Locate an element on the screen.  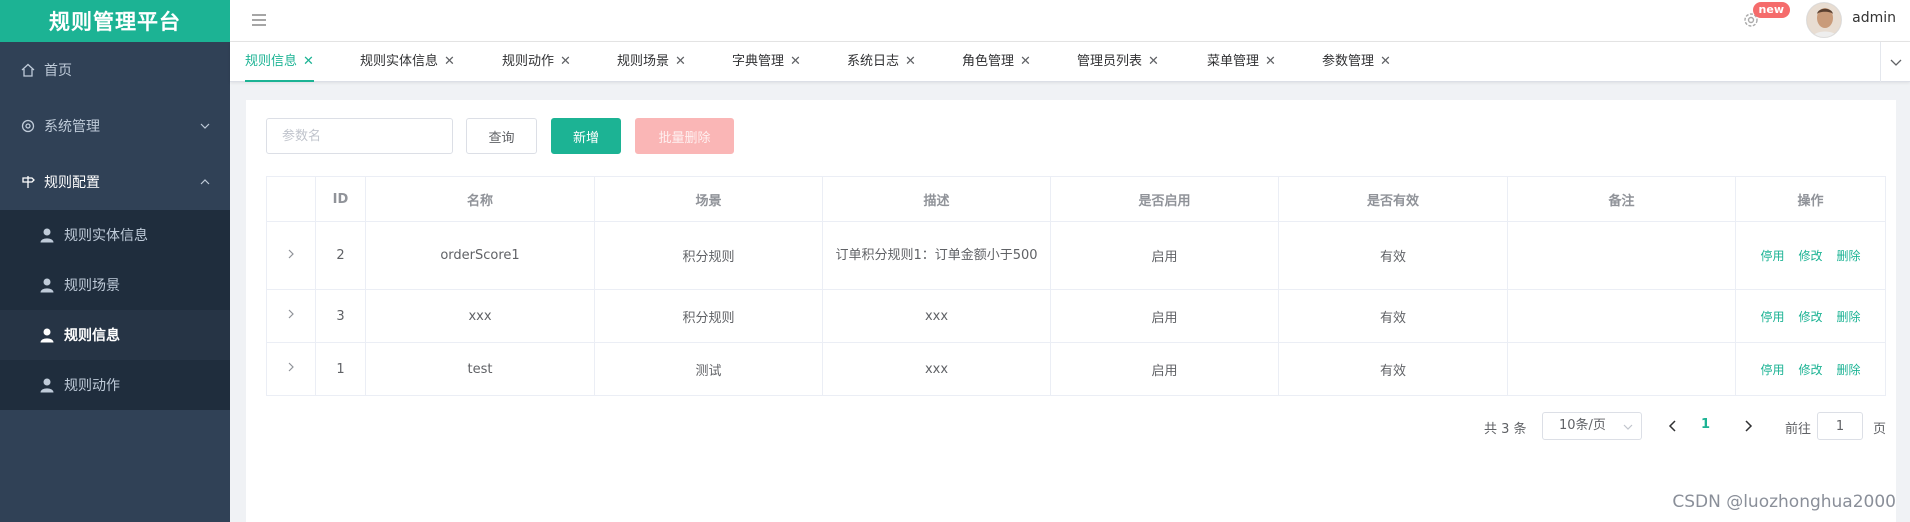
chevron-up-icon is located at coordinates (205, 182).